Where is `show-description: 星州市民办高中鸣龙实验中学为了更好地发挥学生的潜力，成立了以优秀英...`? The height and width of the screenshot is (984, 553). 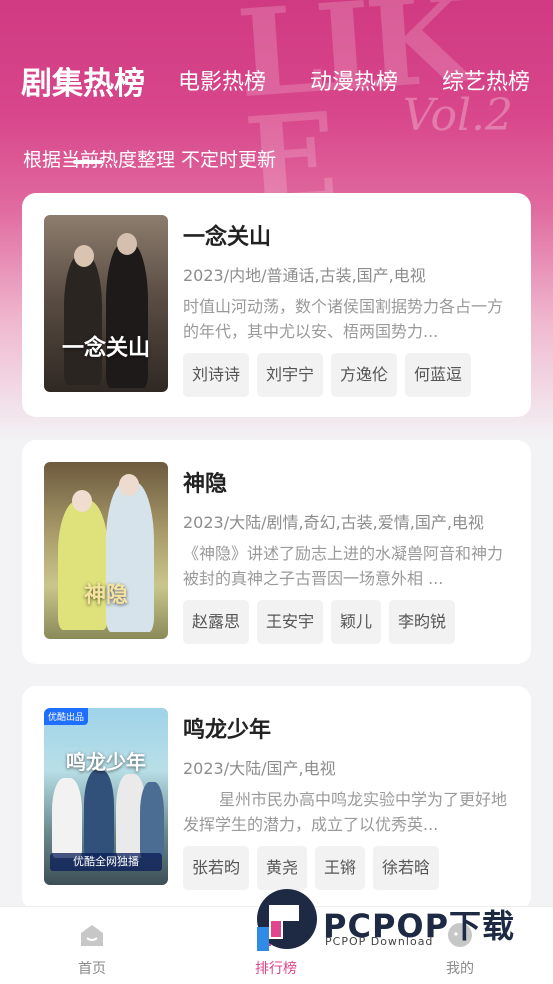 show-description: 星州市民办高中鸣龙实验中学为了更好地发挥学生的潜力，成立了以优秀英... is located at coordinates (345, 812).